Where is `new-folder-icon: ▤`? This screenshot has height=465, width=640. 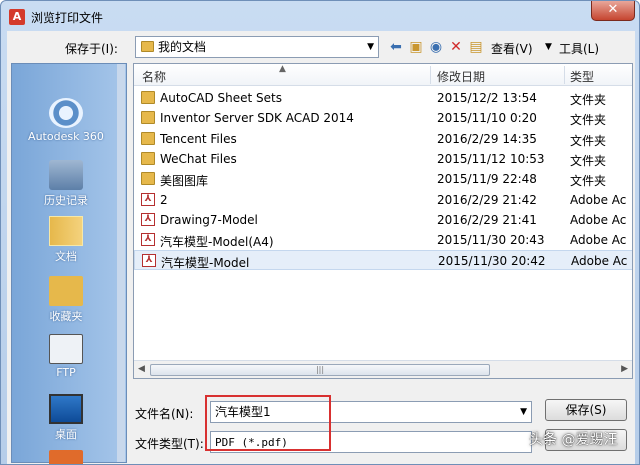 new-folder-icon: ▤ is located at coordinates (476, 47).